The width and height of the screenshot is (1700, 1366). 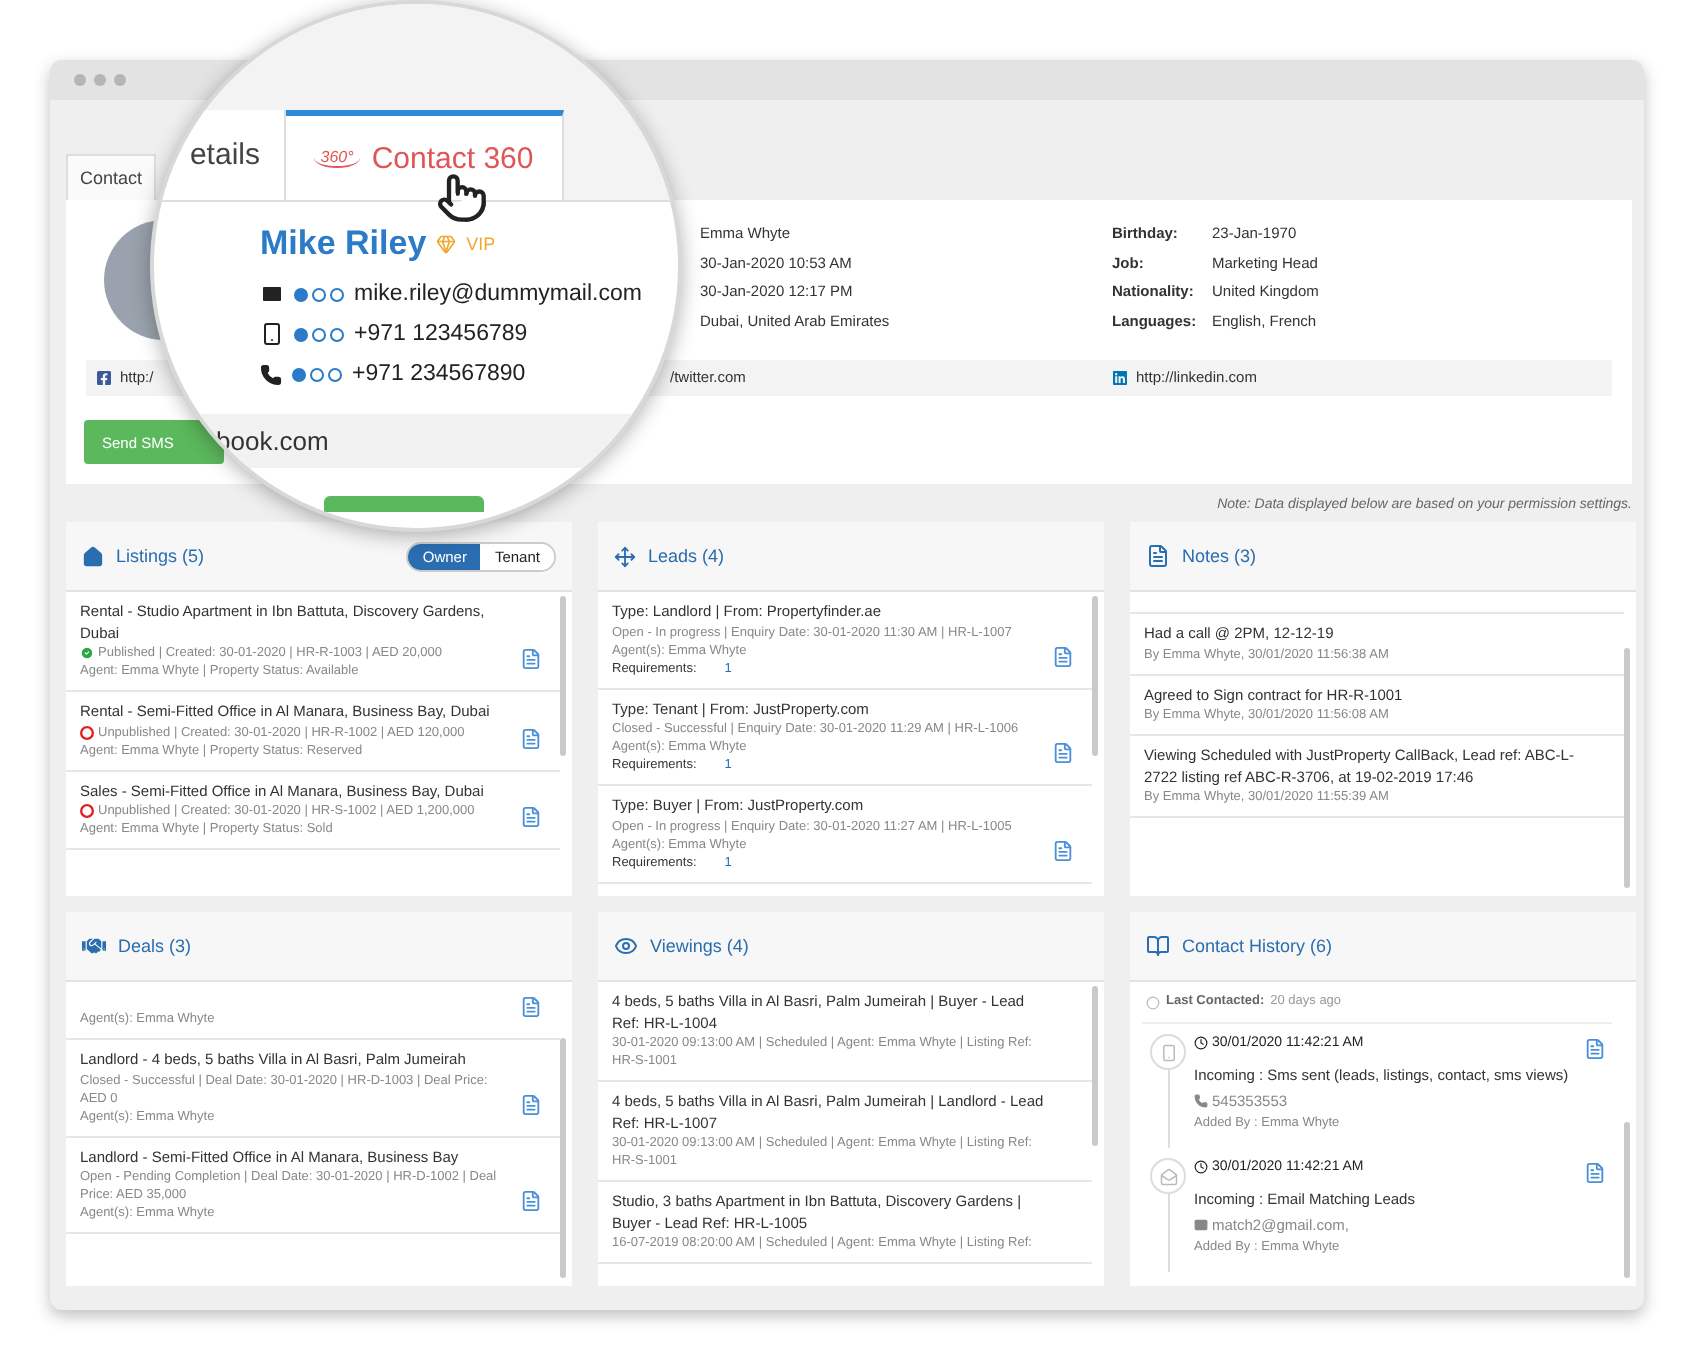 What do you see at coordinates (155, 946) in the screenshot?
I see `panel-title: Deals (3)` at bounding box center [155, 946].